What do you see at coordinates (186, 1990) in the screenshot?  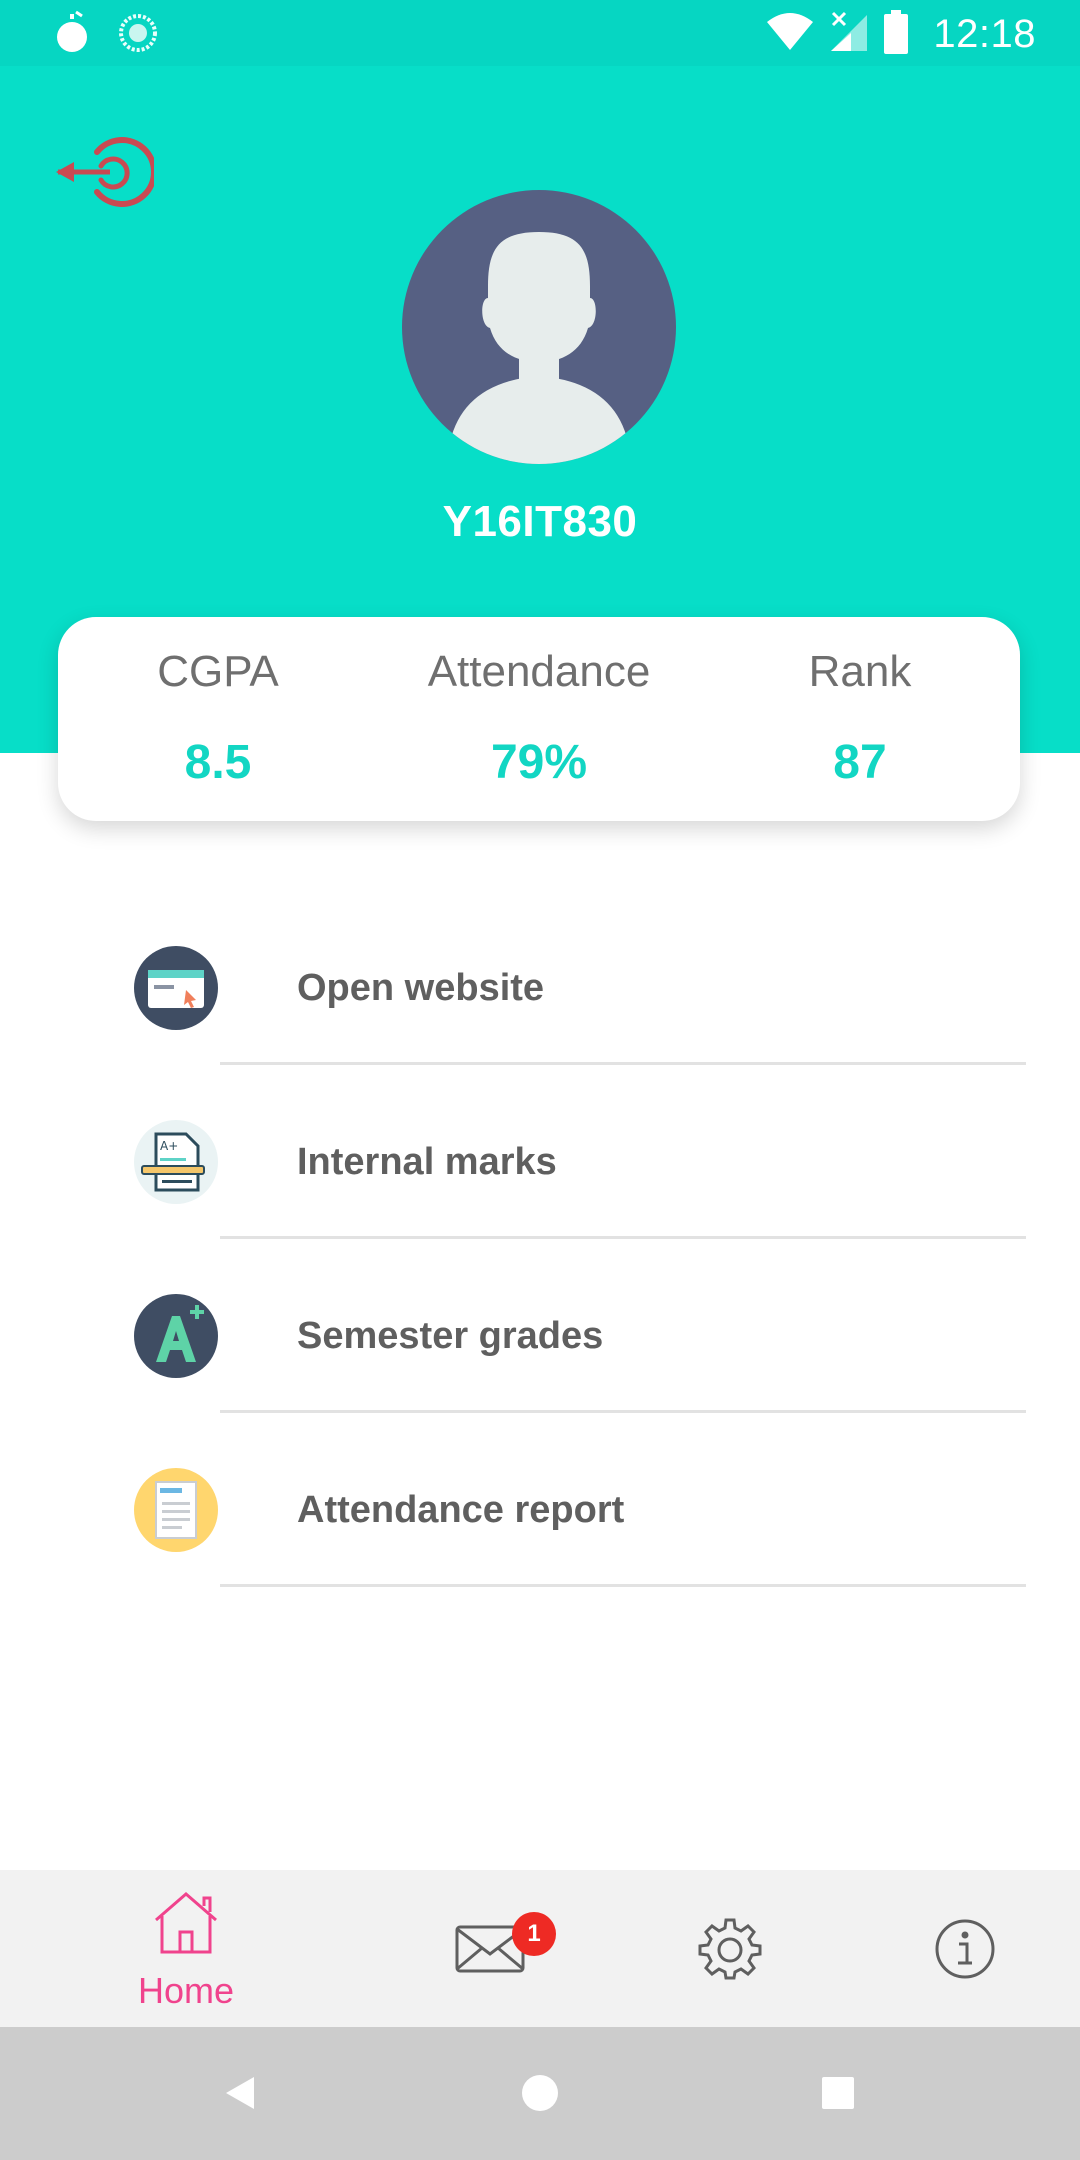 I see `nav-home-label: Home` at bounding box center [186, 1990].